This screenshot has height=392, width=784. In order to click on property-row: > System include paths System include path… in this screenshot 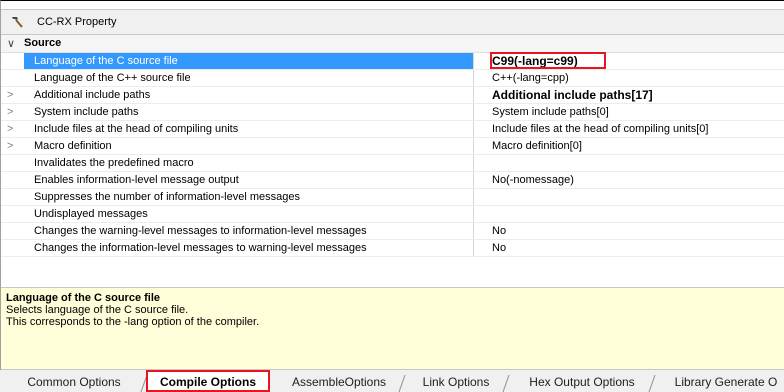, I will do `click(392, 112)`.